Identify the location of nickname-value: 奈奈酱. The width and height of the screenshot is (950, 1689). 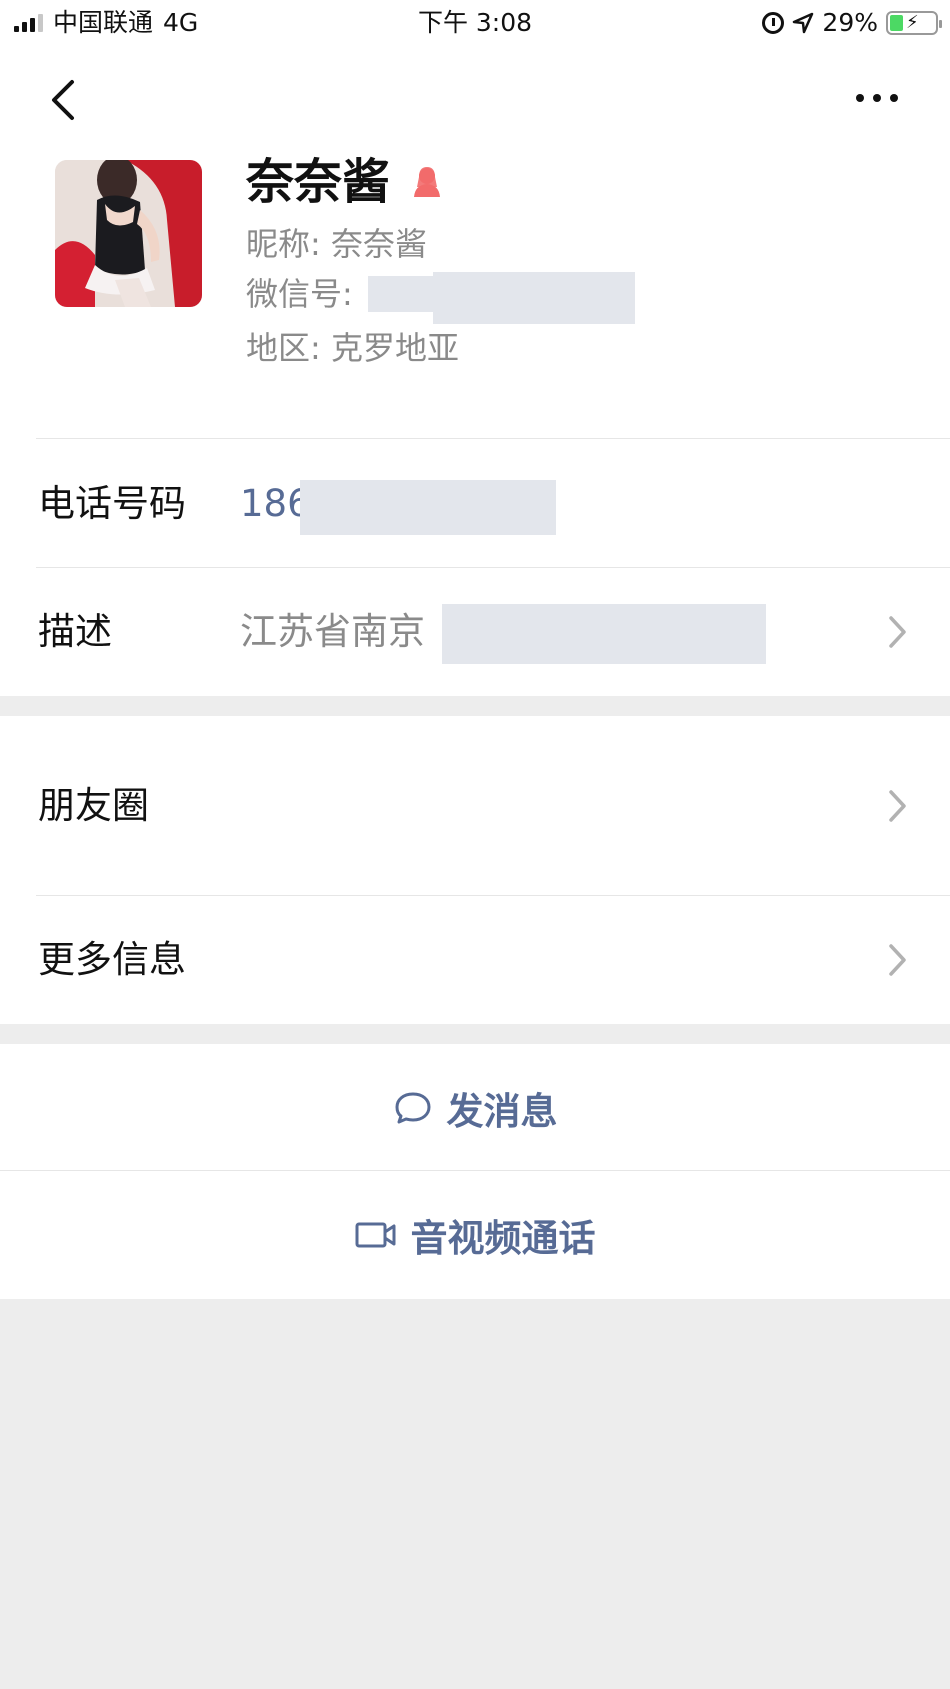
(378, 244).